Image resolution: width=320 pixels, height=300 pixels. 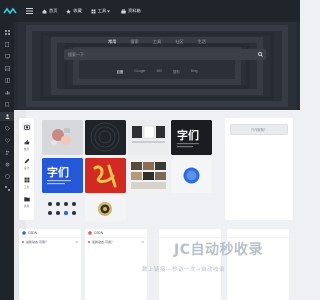 I want to click on chevron-down-icon, so click(x=109, y=11).